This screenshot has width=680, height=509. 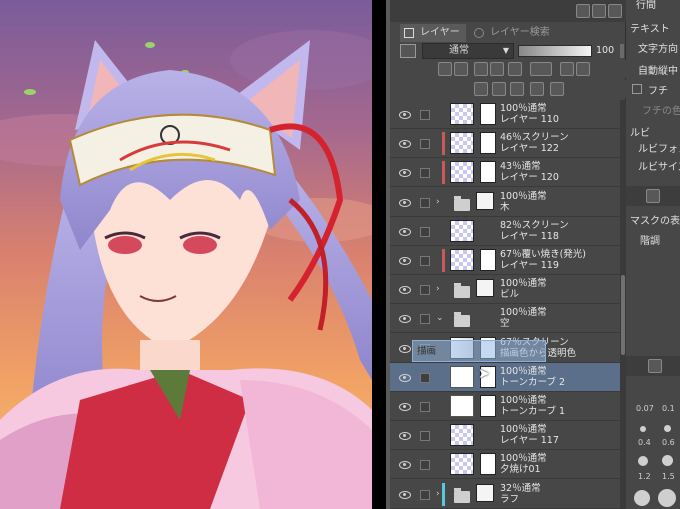 What do you see at coordinates (445, 69) in the screenshot?
I see `reference-layer-icon` at bounding box center [445, 69].